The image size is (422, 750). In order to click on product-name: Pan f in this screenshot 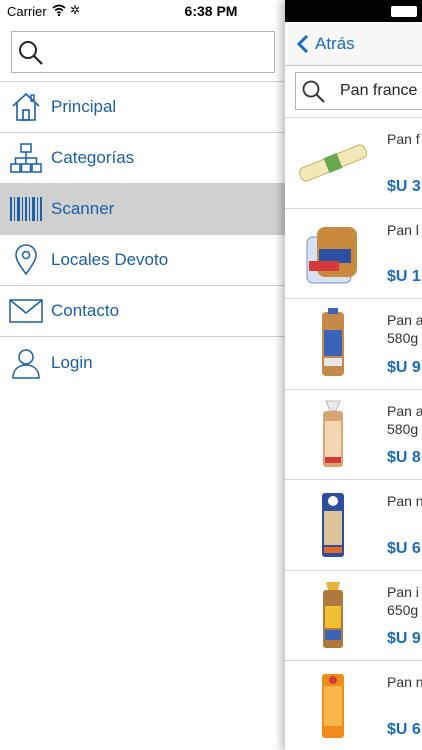, I will do `click(403, 139)`.